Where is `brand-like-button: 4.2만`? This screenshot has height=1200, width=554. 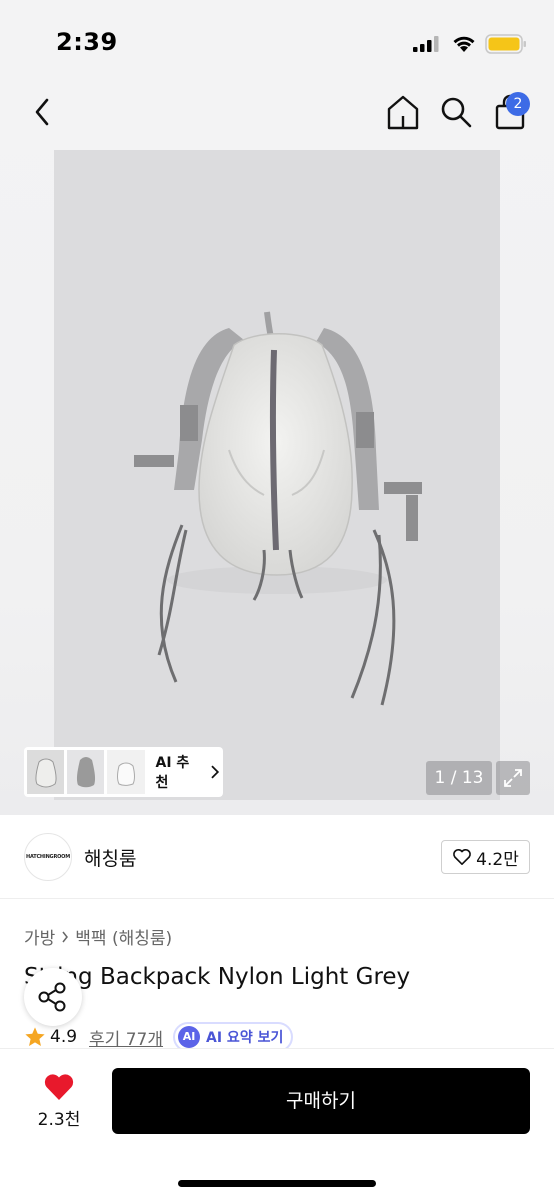 brand-like-button: 4.2만 is located at coordinates (485, 857).